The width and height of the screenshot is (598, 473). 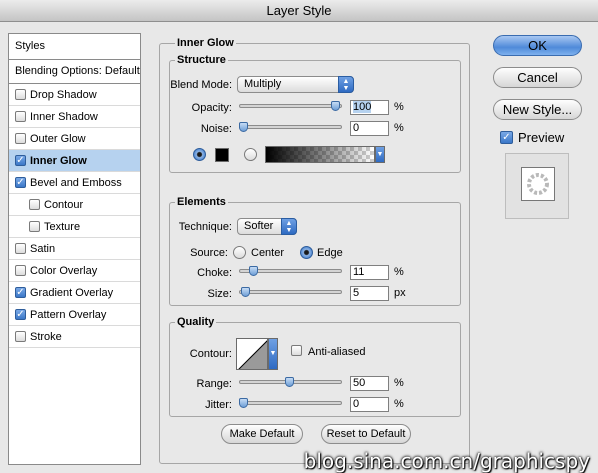 What do you see at coordinates (262, 434) in the screenshot?
I see `make-default-button: Make Default` at bounding box center [262, 434].